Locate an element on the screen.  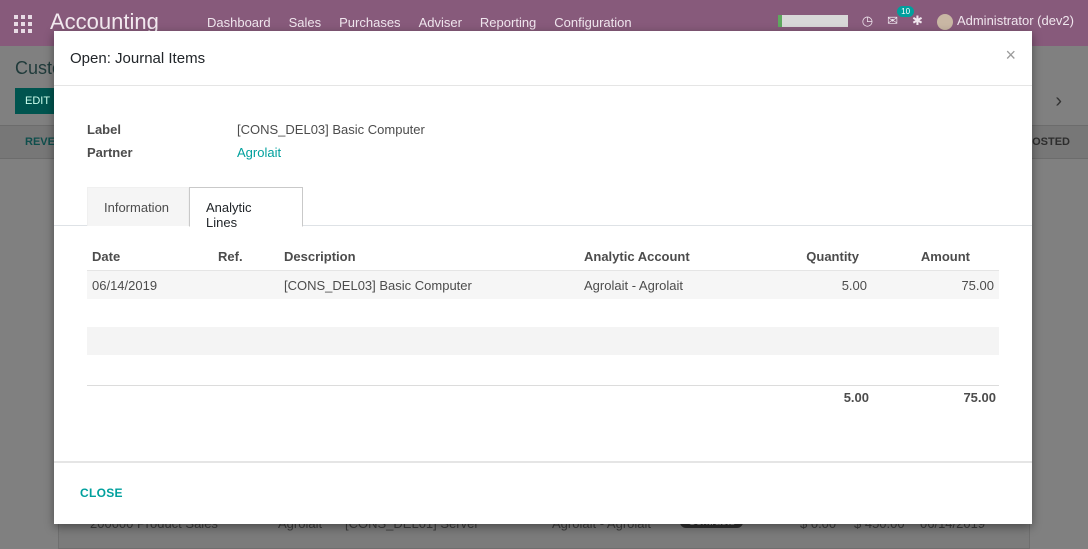
cell-quantity: 5.00 is located at coordinates (854, 285).